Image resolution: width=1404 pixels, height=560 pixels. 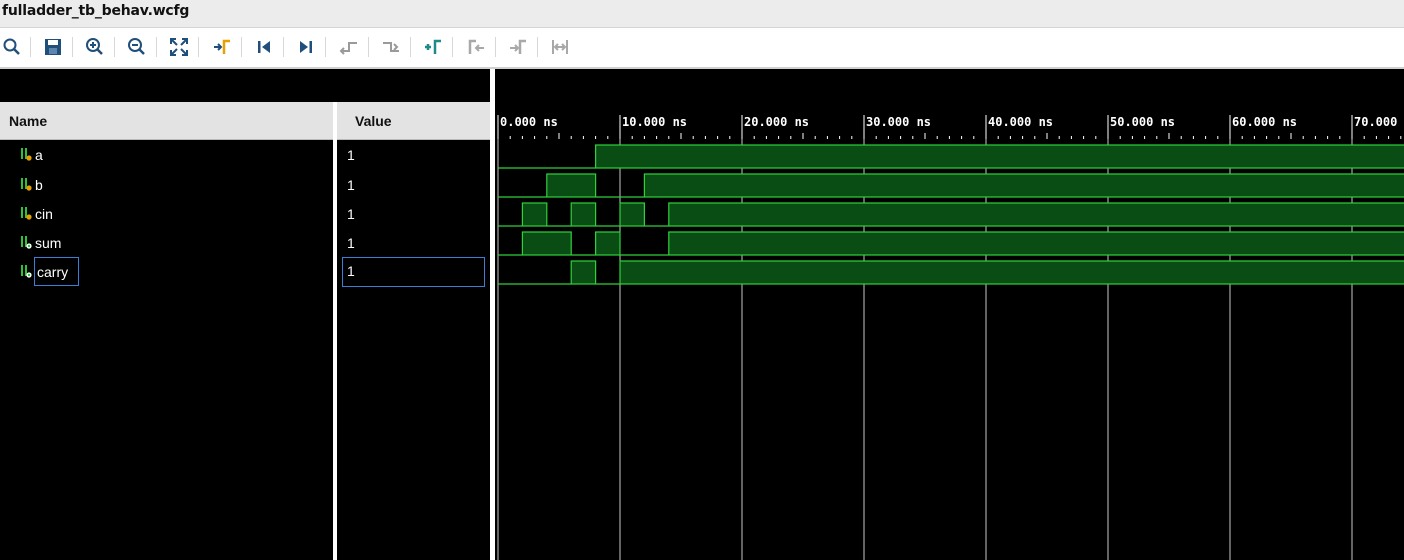 I want to click on go-to-cursor-icon, so click(x=222, y=47).